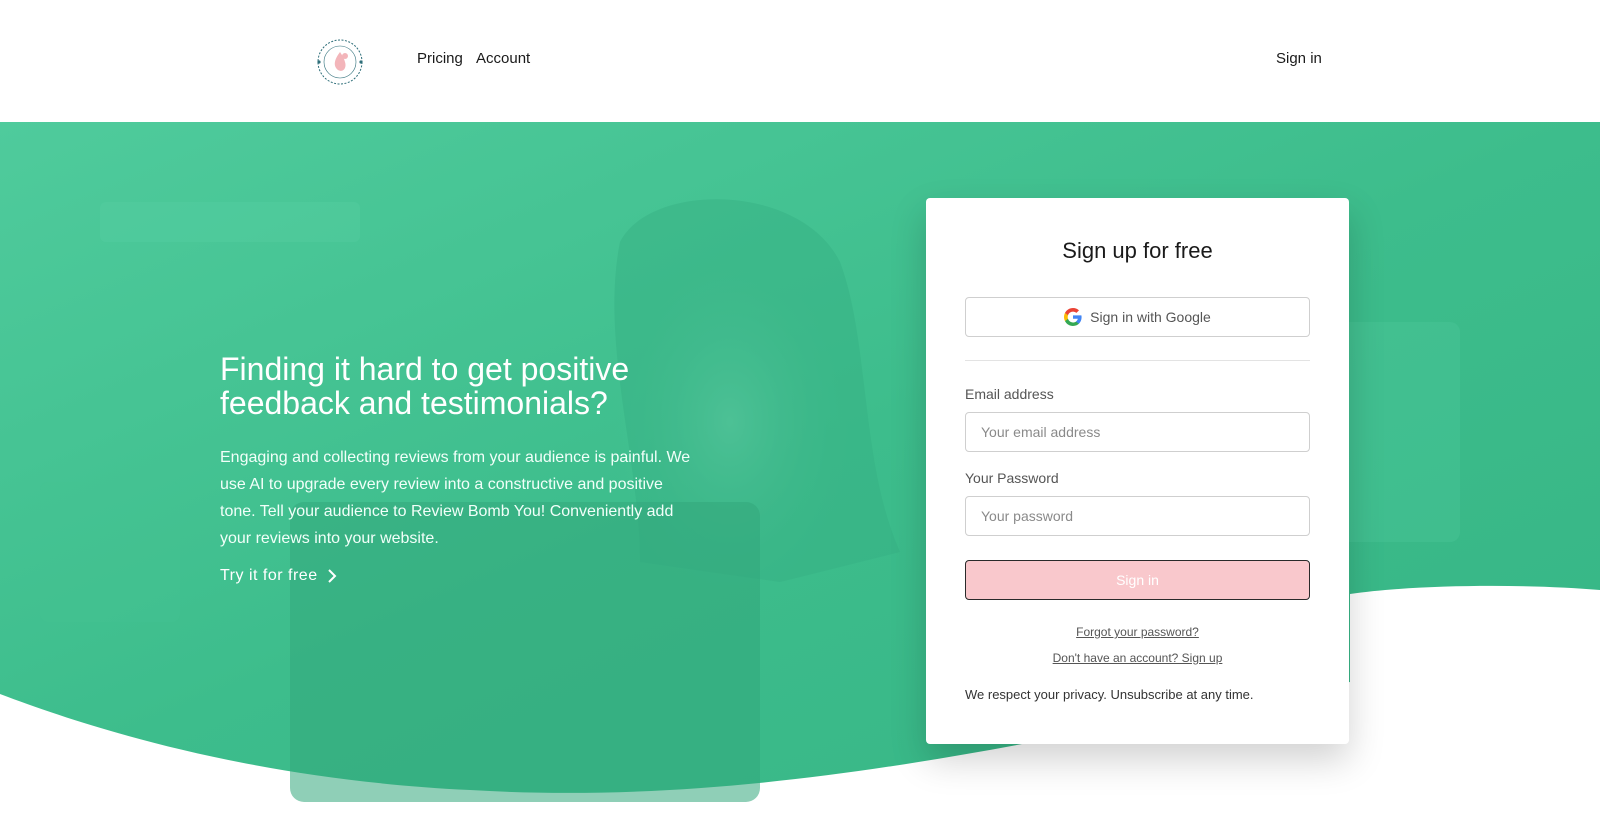  Describe the element at coordinates (1137, 516) in the screenshot. I see `password-field` at that location.